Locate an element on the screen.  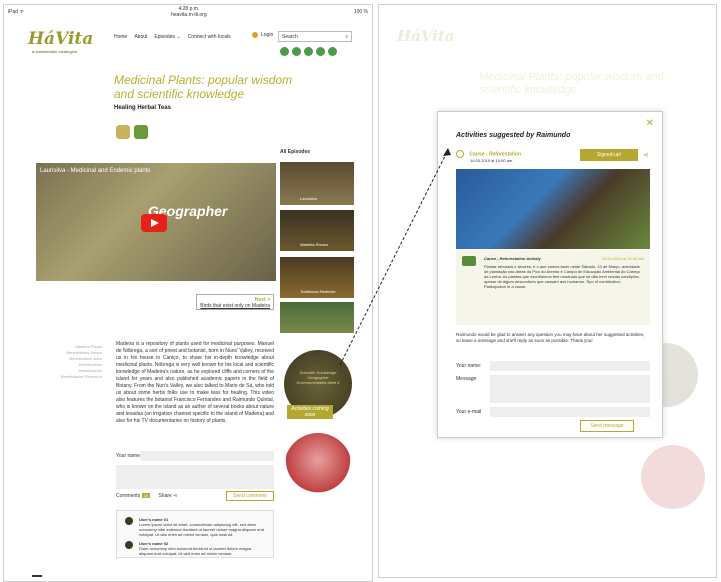
login-button: Login is located at coordinates (262, 35).